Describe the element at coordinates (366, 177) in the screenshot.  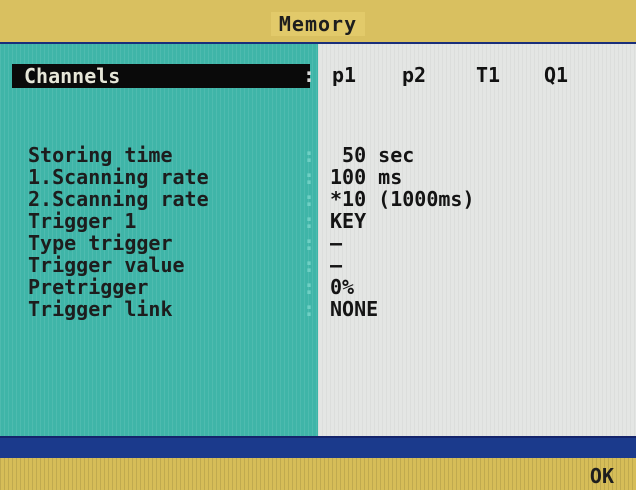
I see `scanning-rate-1-value: 100 ms` at that location.